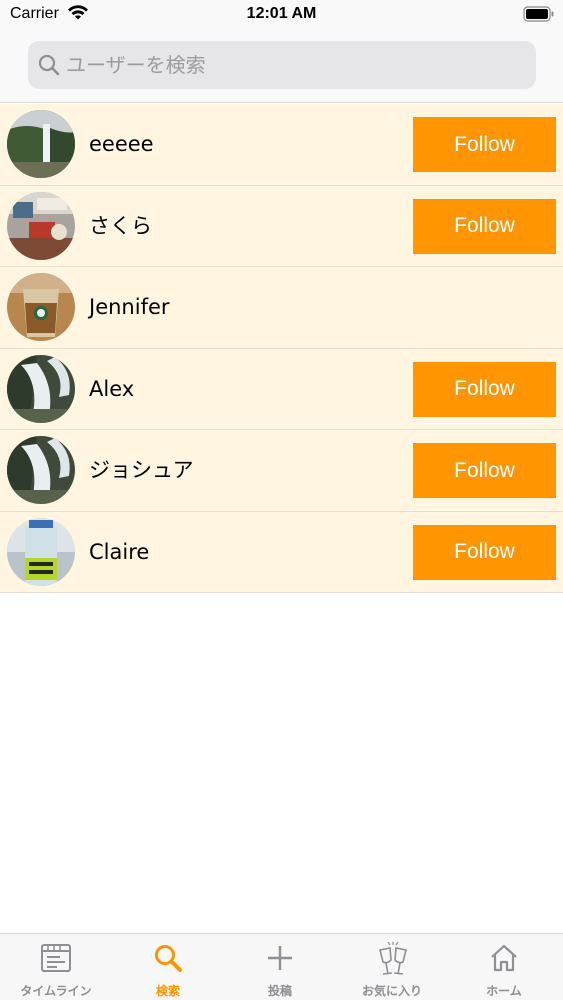 The height and width of the screenshot is (1000, 563). Describe the element at coordinates (167, 991) in the screenshot. I see `tab-label: 検索` at that location.